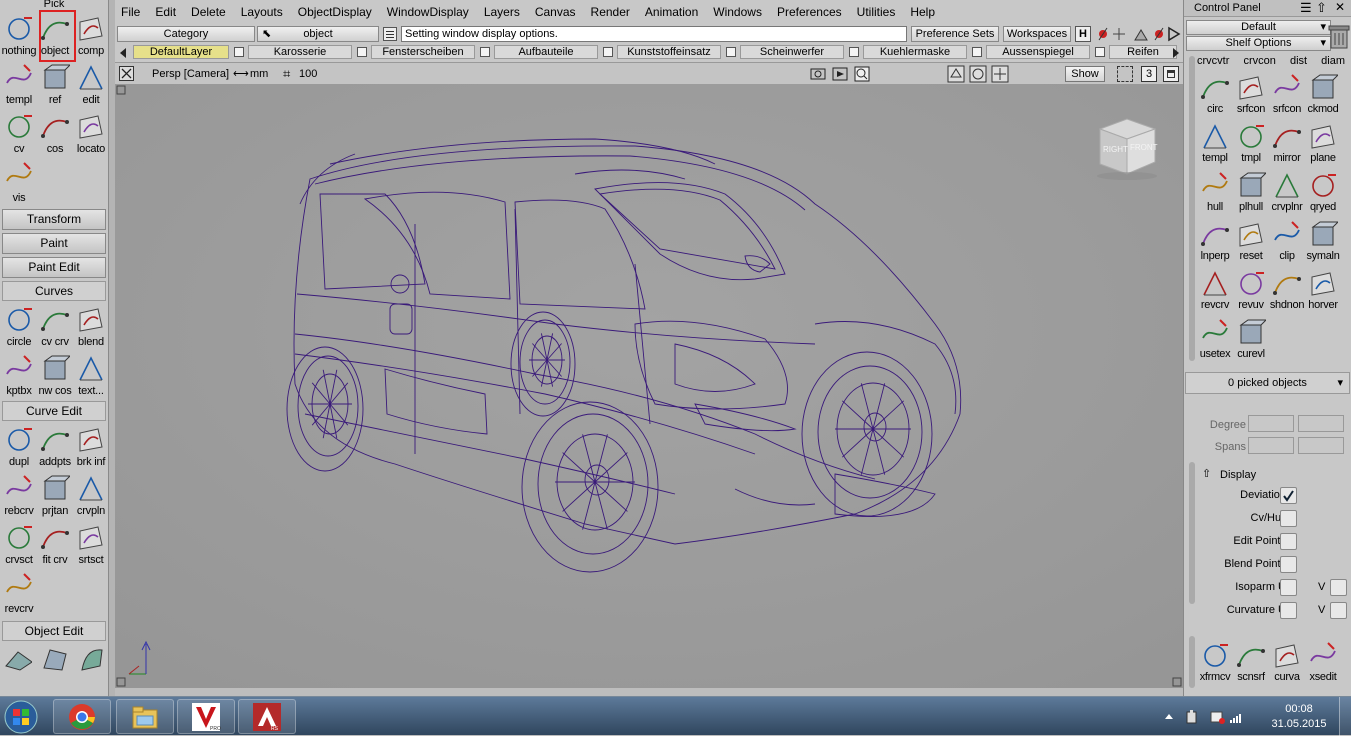 The height and width of the screenshot is (736, 1351). I want to click on hull-shelf-tool: lnperp, so click(1215, 239).